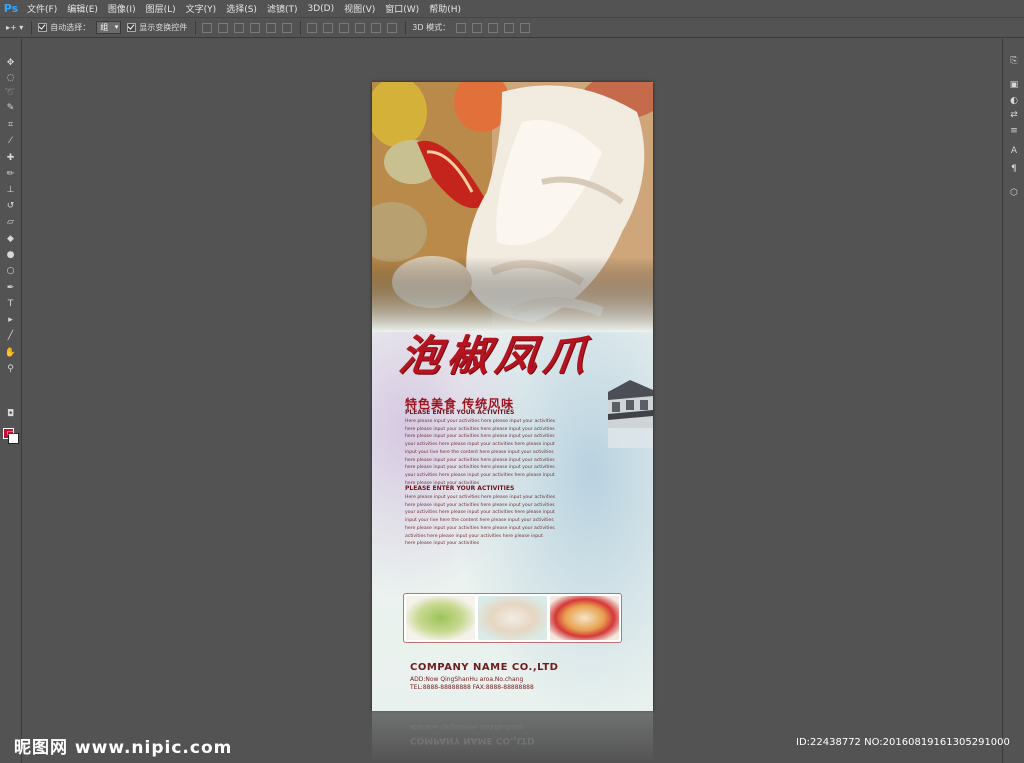  I want to click on distribute-right-icon, so click(392, 27).